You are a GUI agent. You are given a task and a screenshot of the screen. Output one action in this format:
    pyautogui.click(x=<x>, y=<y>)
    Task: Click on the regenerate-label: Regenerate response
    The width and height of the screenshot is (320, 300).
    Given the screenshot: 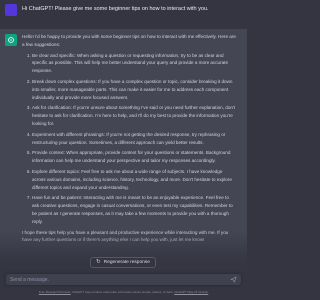 What is the action you would take?
    pyautogui.click(x=126, y=262)
    